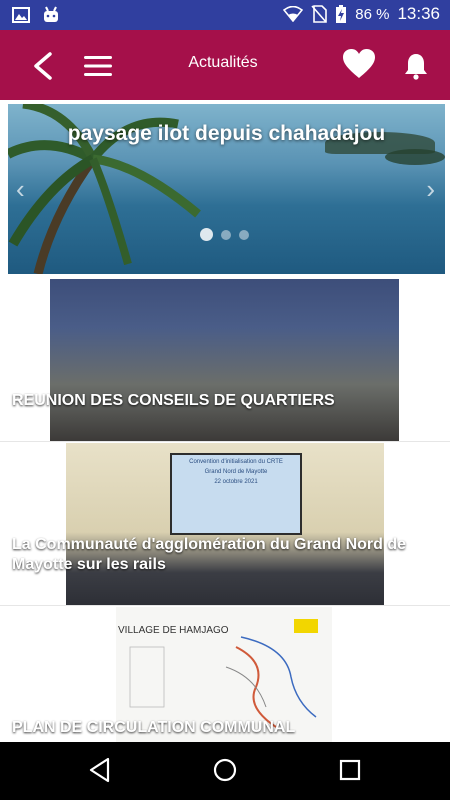 The width and height of the screenshot is (450, 800). Describe the element at coordinates (173, 400) in the screenshot. I see `news-headline: REUNION DES CONSEILS DE QUARTIERS` at that location.